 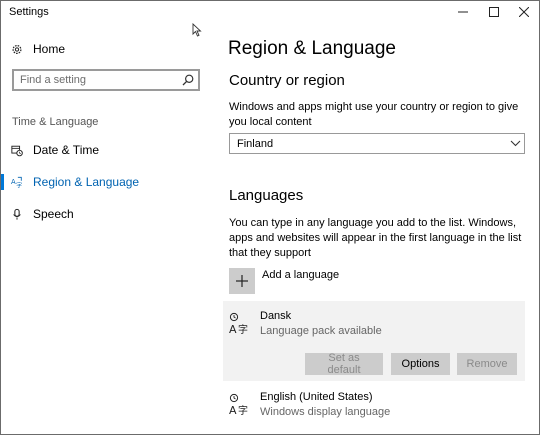 I want to click on search-icon, so click(x=188, y=80).